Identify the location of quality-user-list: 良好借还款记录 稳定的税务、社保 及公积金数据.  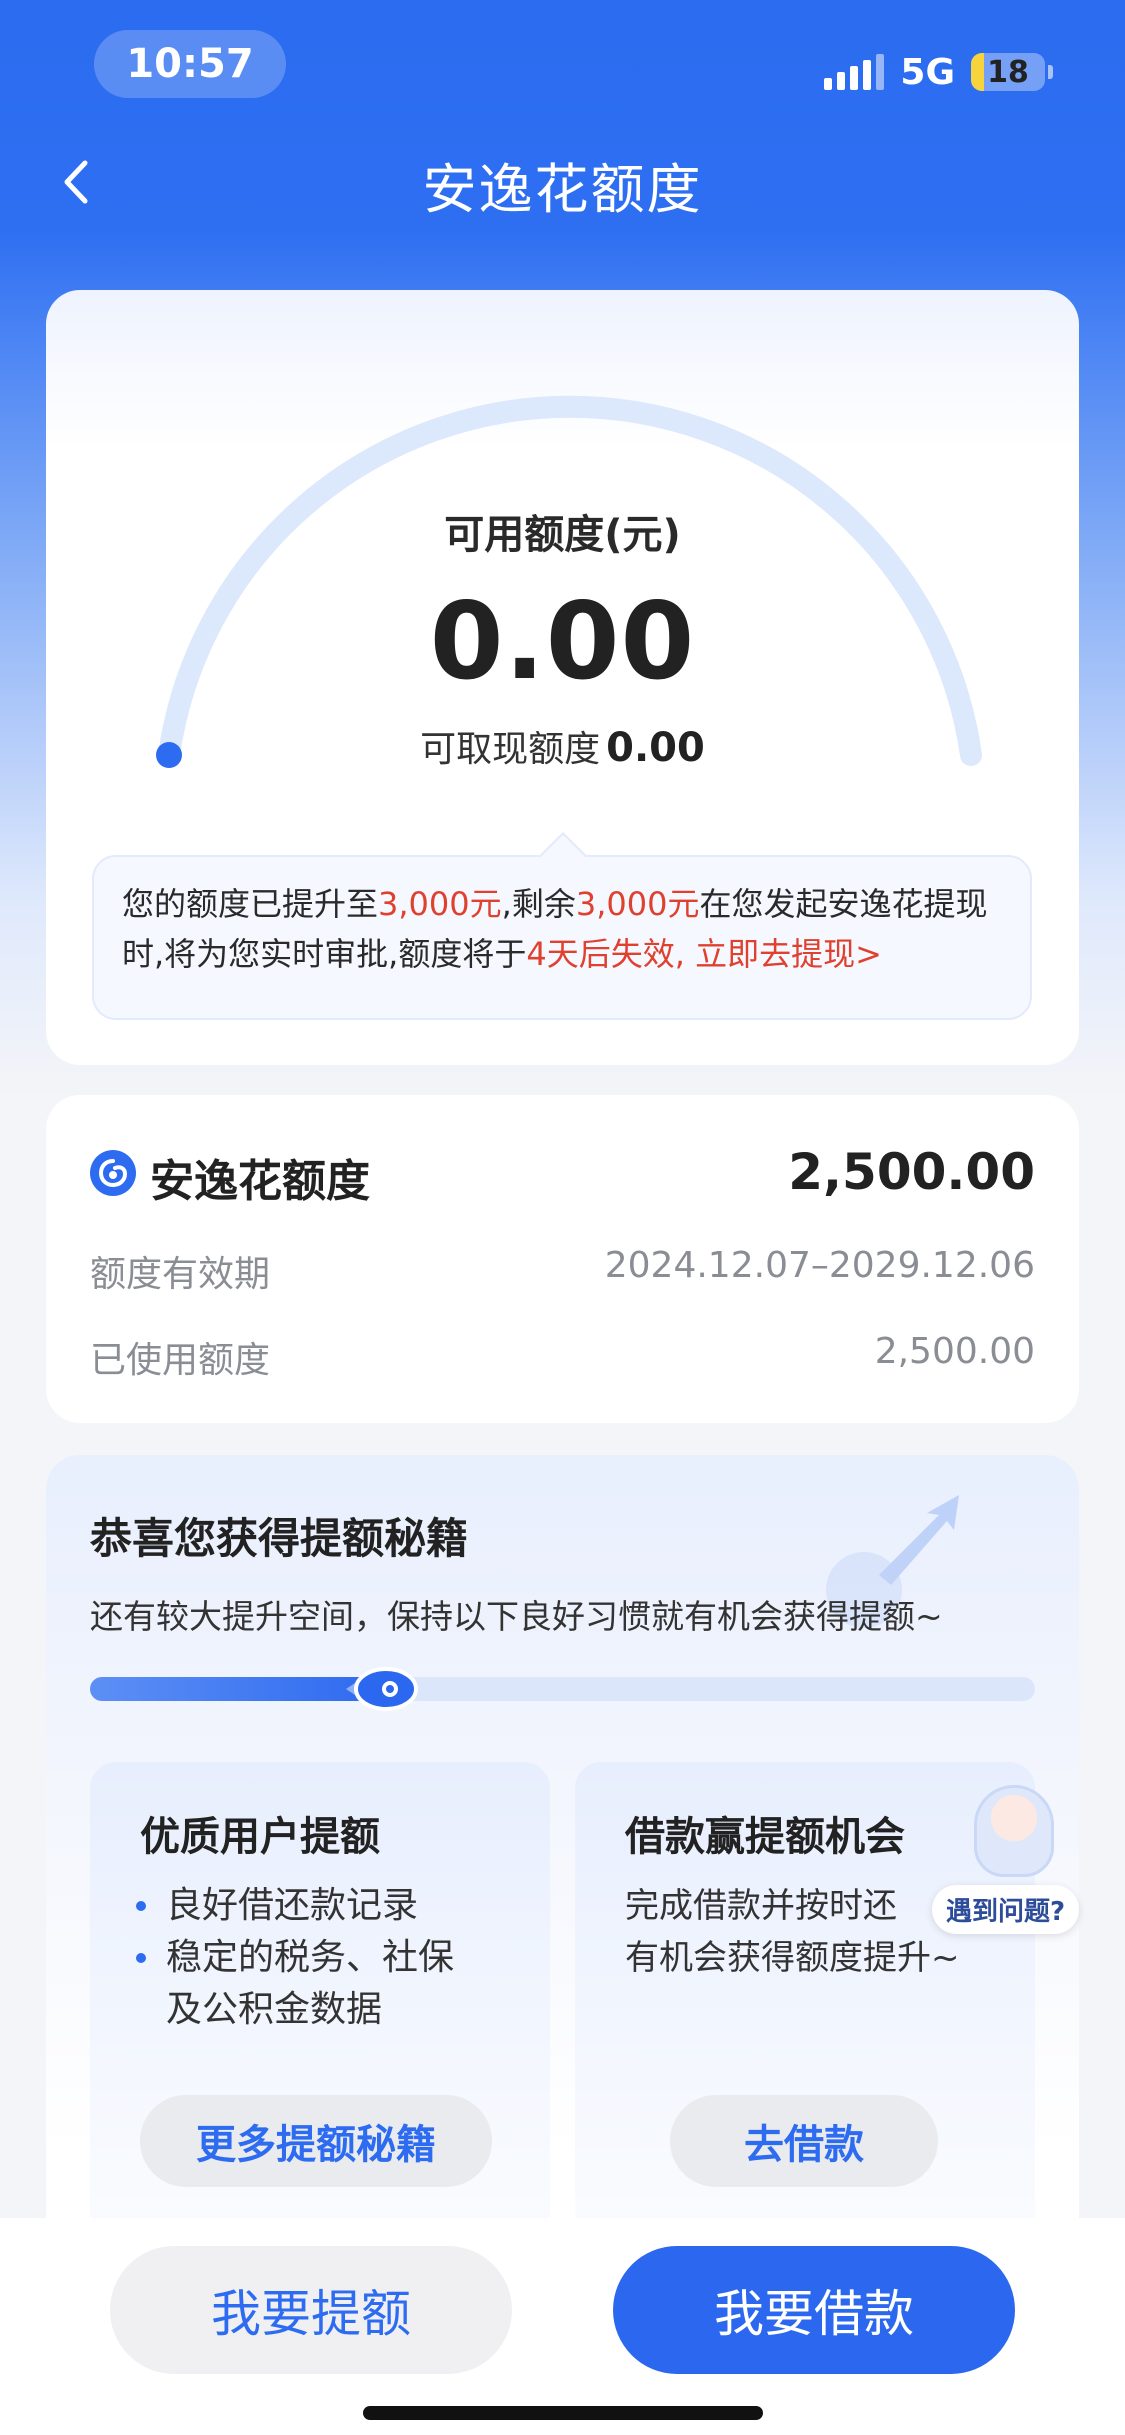
(295, 1958).